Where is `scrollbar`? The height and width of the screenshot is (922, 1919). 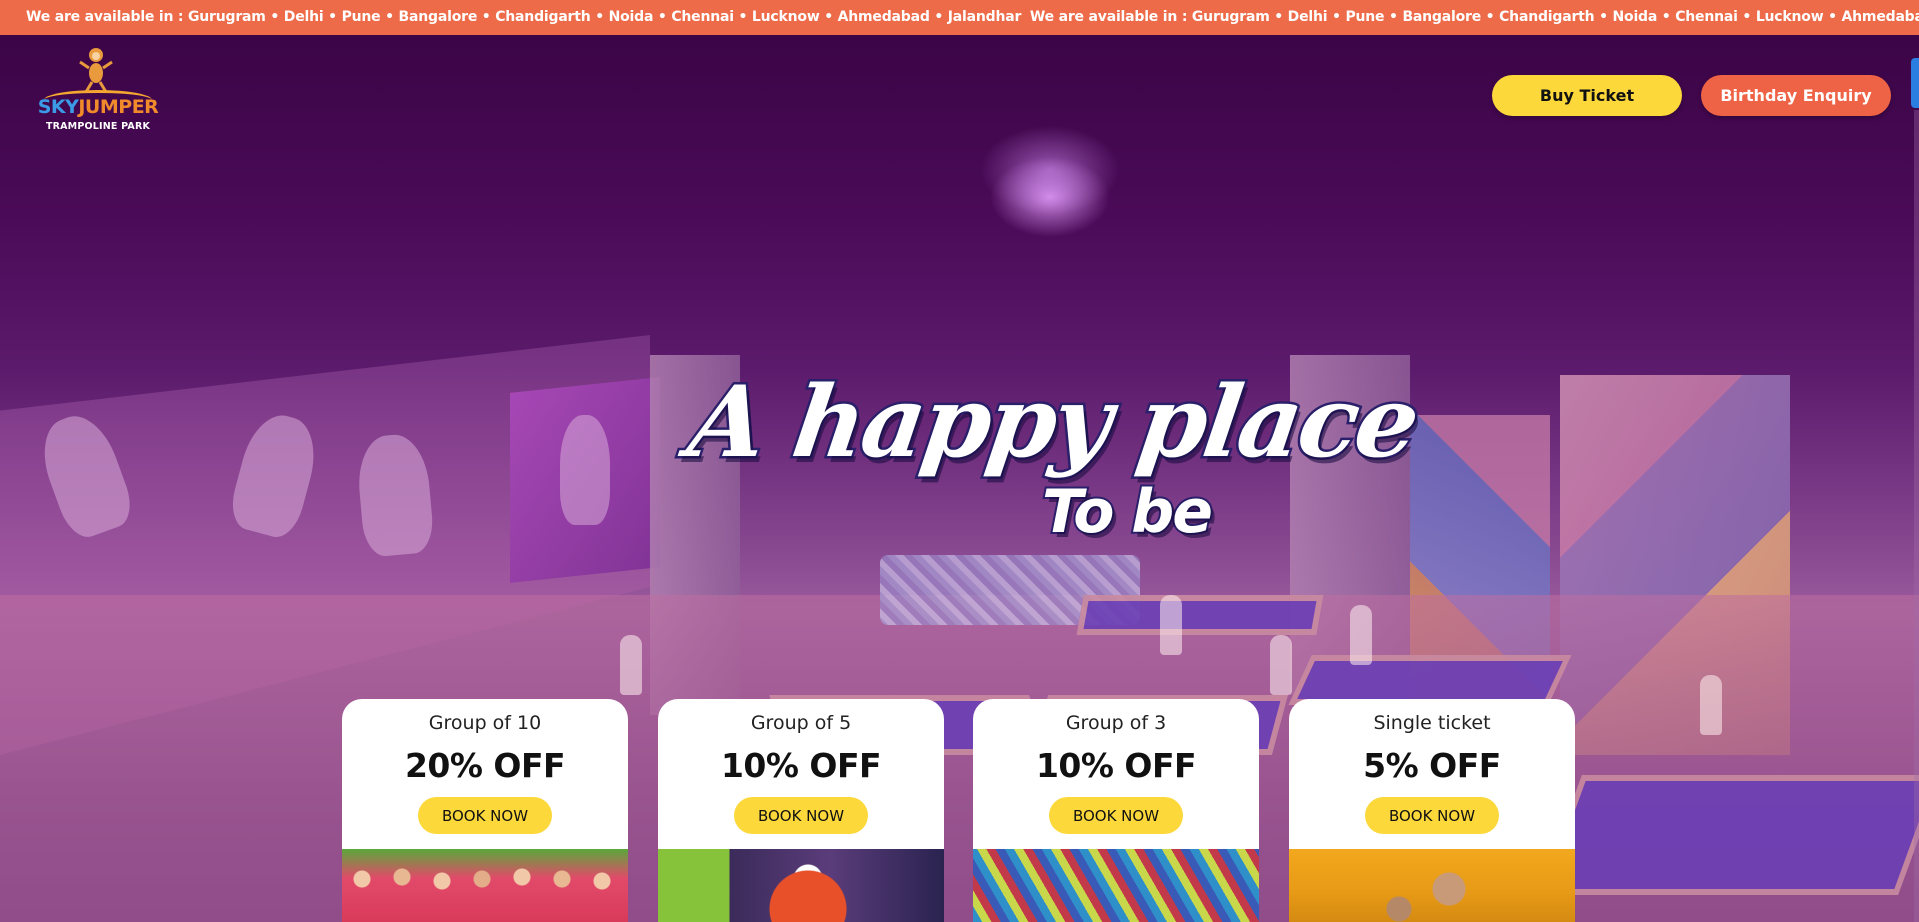 scrollbar is located at coordinates (1916, 516).